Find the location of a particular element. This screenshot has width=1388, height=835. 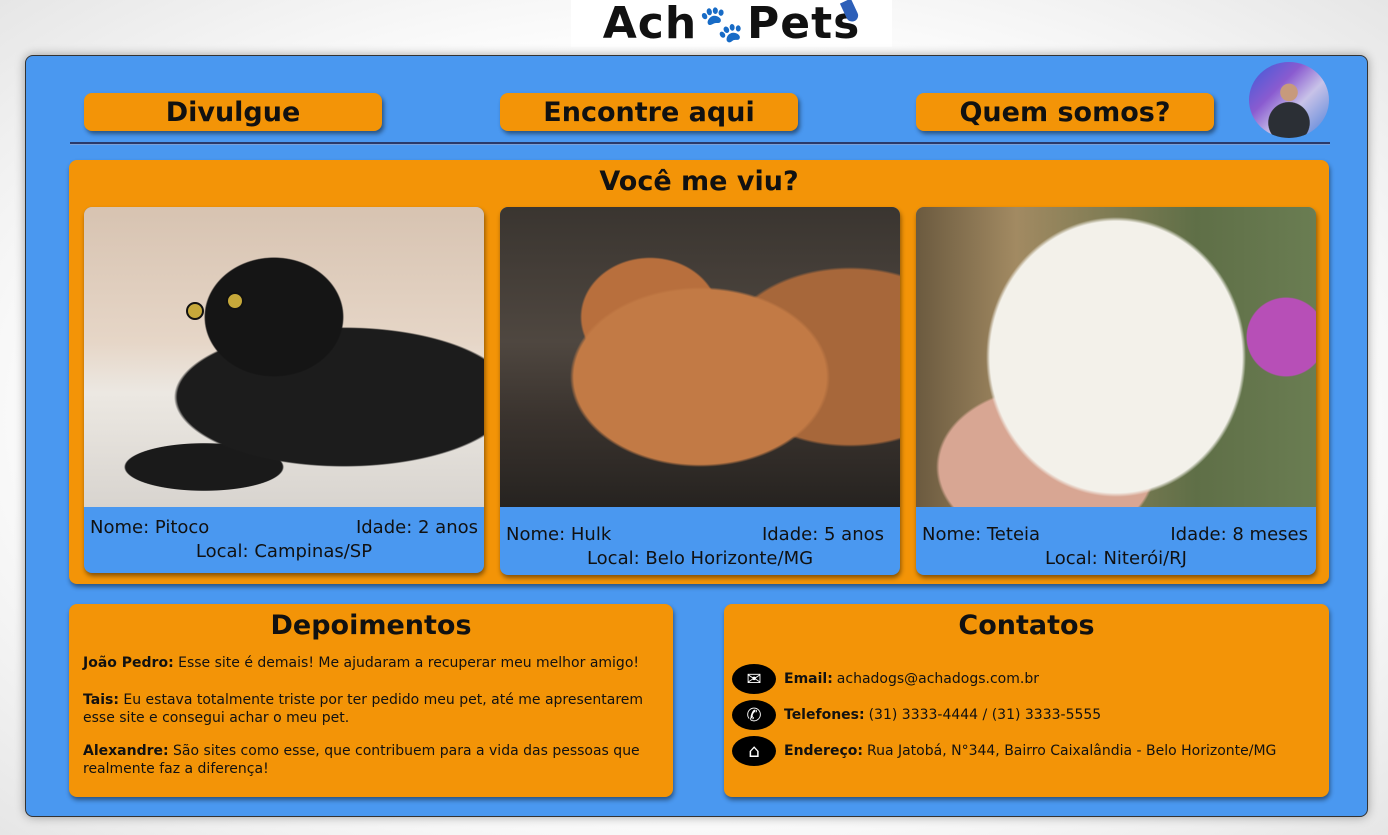

nav-divulgue-button: Divulgue is located at coordinates (233, 112).